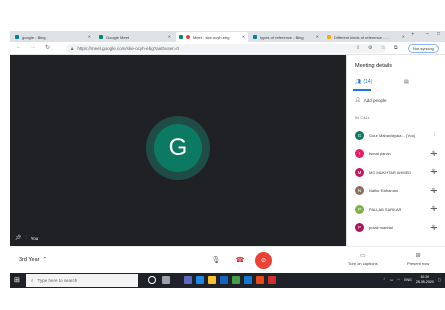 The image size is (445, 310). What do you see at coordinates (399, 209) in the screenshot?
I see `participant-row: P PALLAB SARKAR 🎙︎` at bounding box center [399, 209].